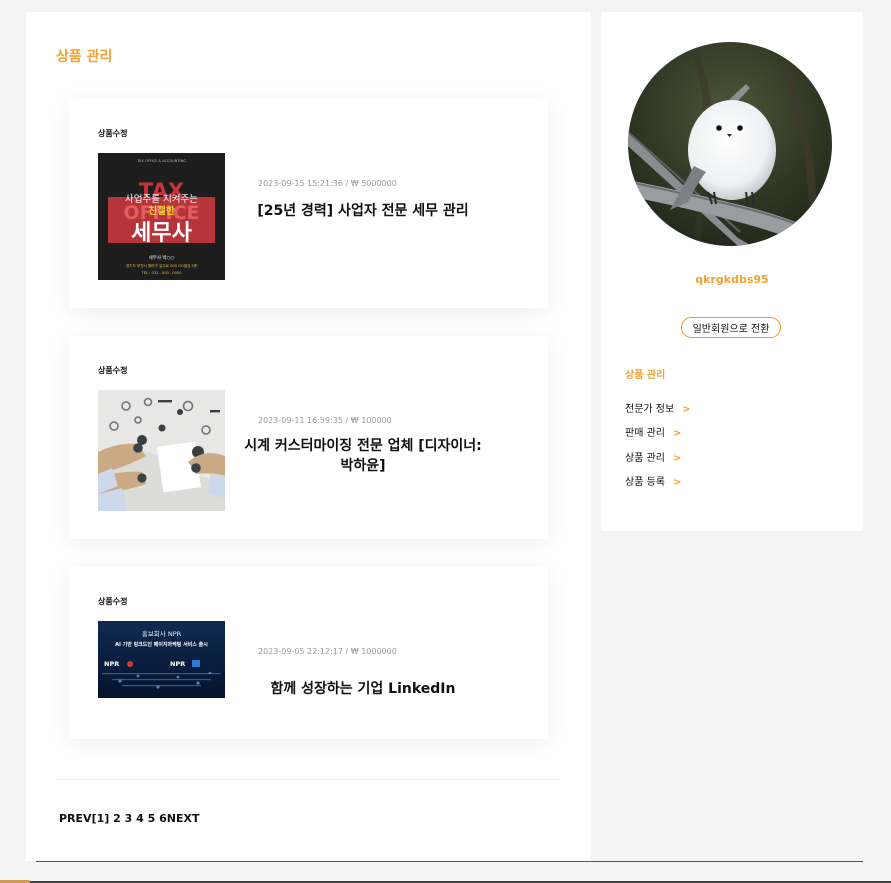 The height and width of the screenshot is (883, 891). Describe the element at coordinates (100, 818) in the screenshot. I see `current-page: [1]` at that location.